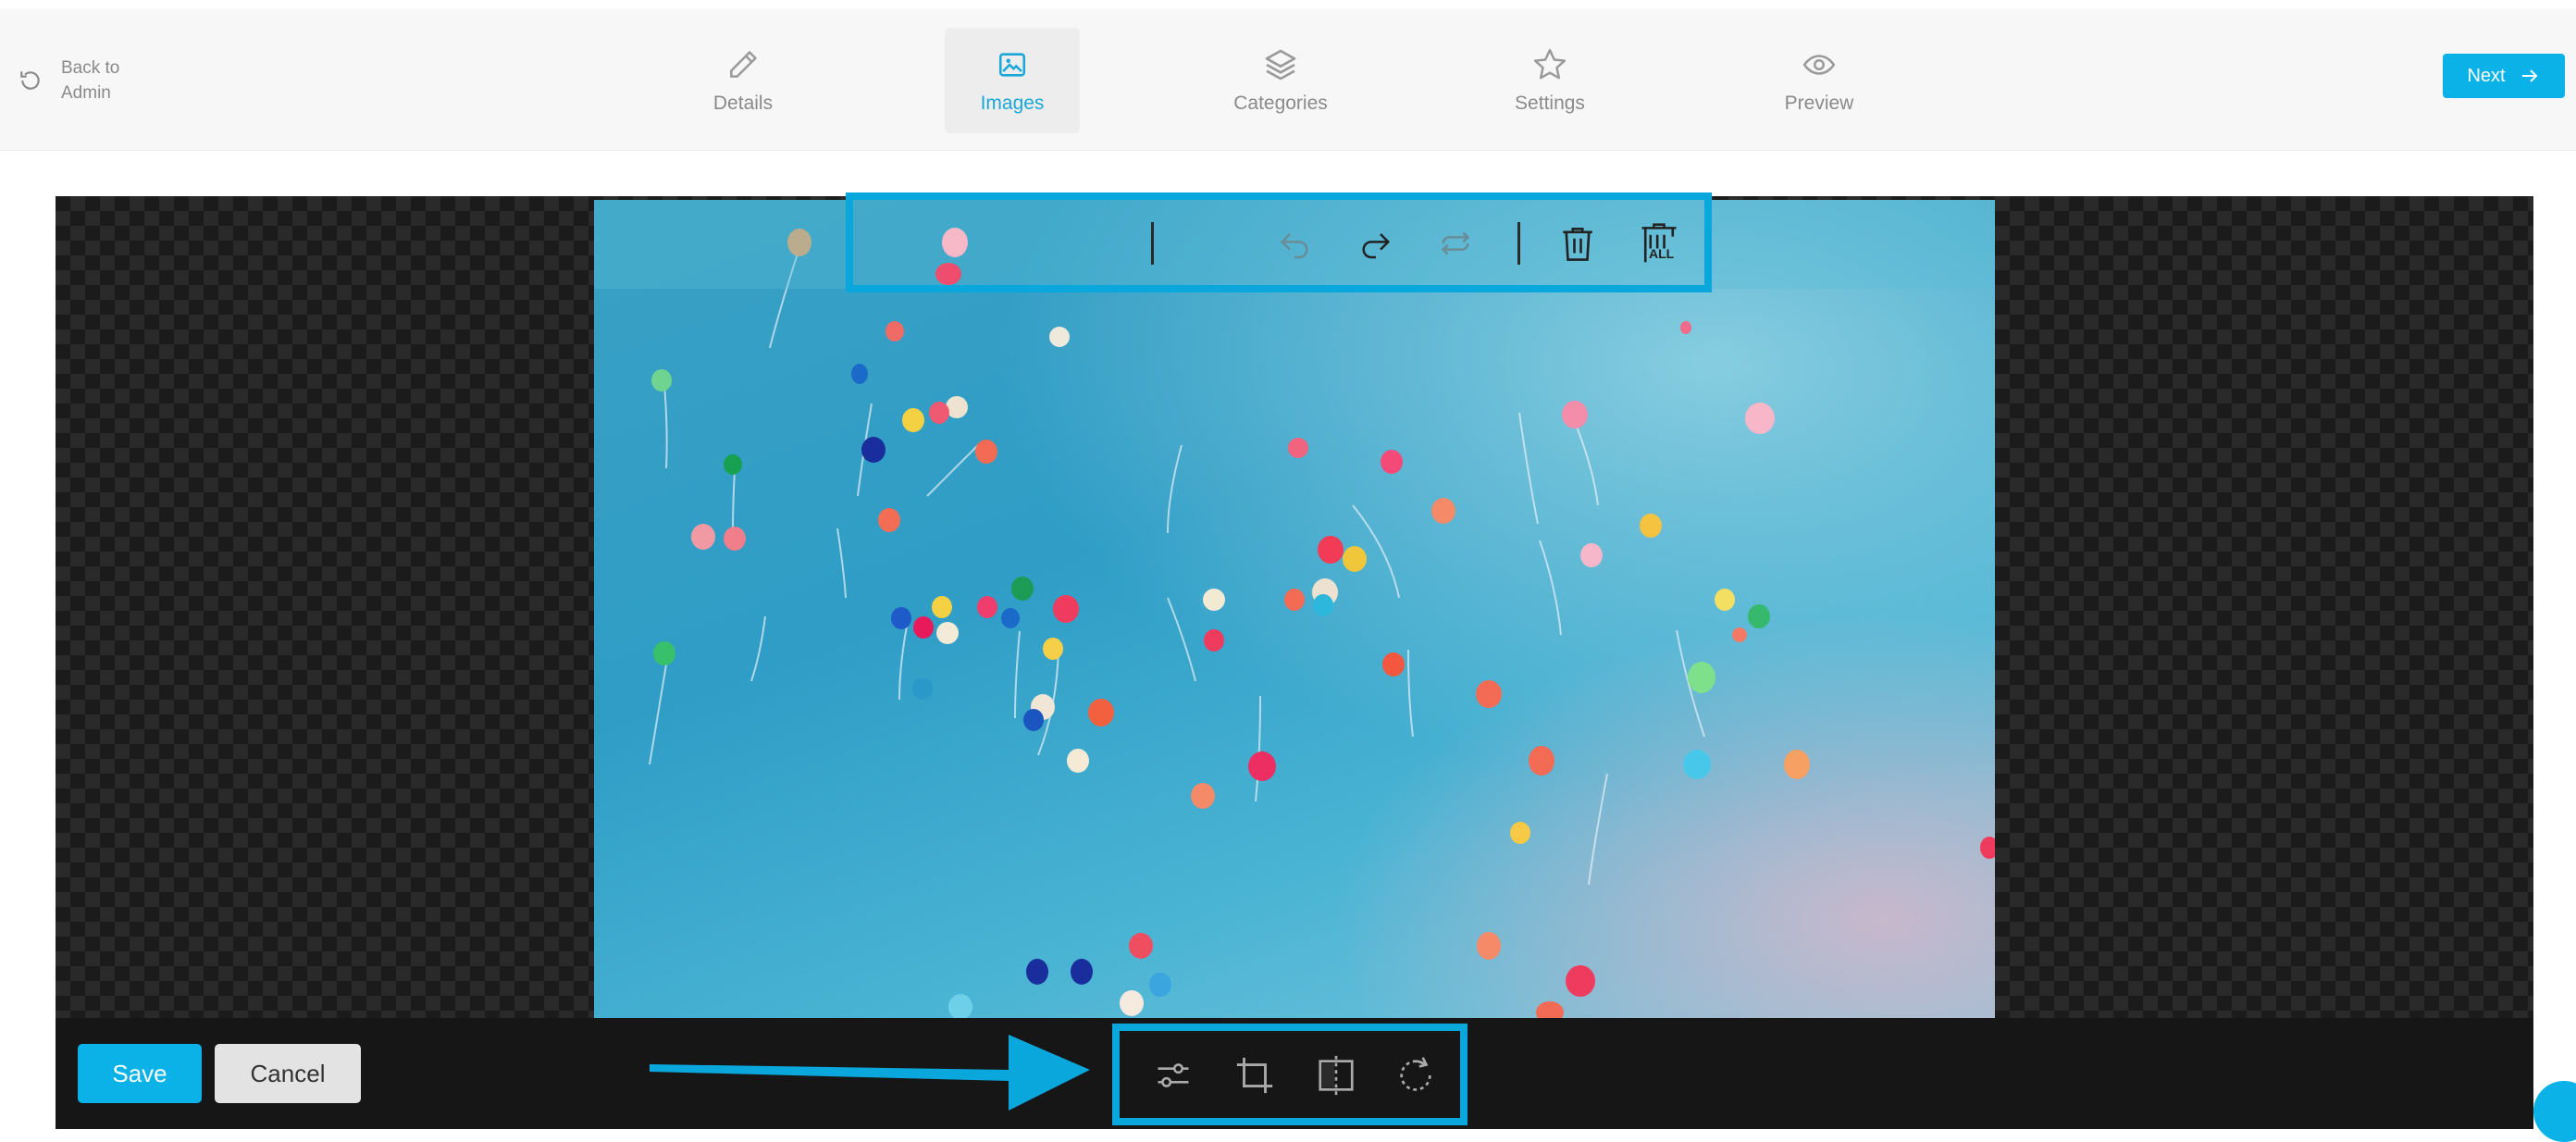 This screenshot has width=2576, height=1142. I want to click on back-to-admin-label: Back to Admin, so click(91, 80).